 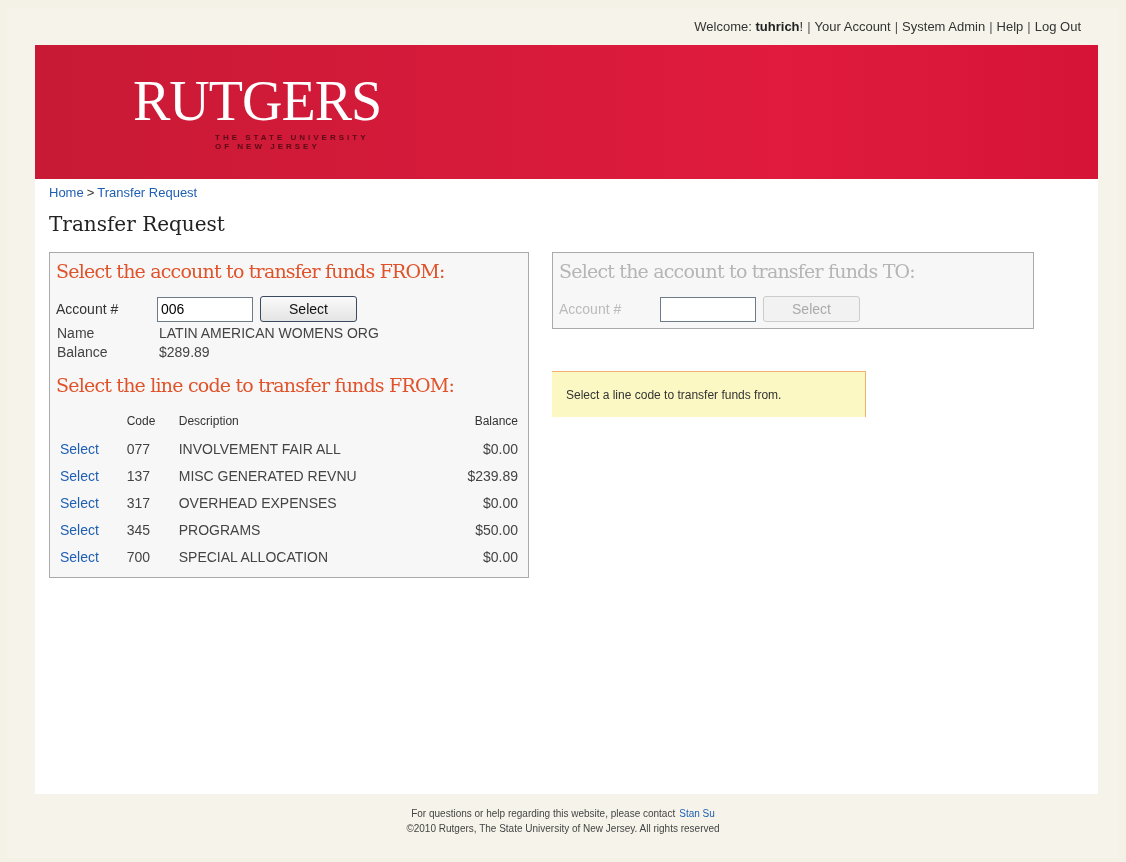 What do you see at coordinates (138, 449) in the screenshot?
I see `table-cell: 077` at bounding box center [138, 449].